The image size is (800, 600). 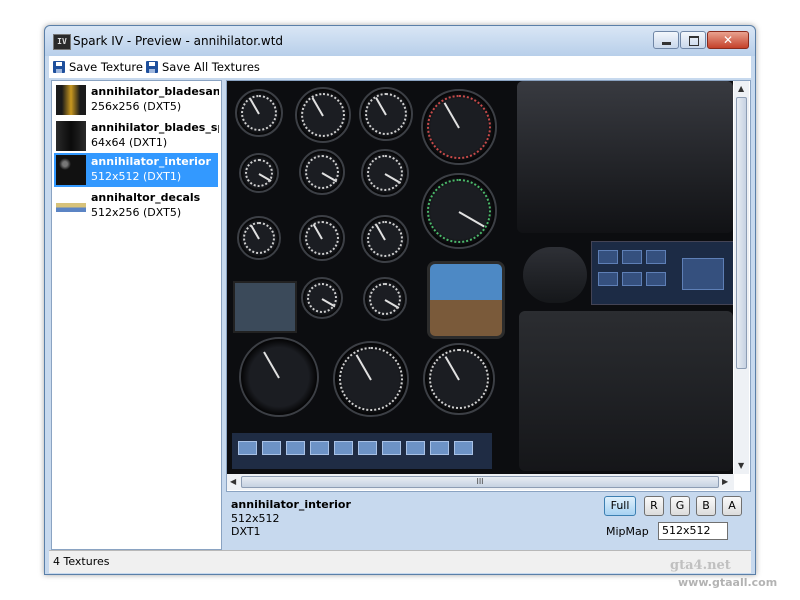 What do you see at coordinates (106, 67) in the screenshot?
I see `save-texture-label: Save Texture` at bounding box center [106, 67].